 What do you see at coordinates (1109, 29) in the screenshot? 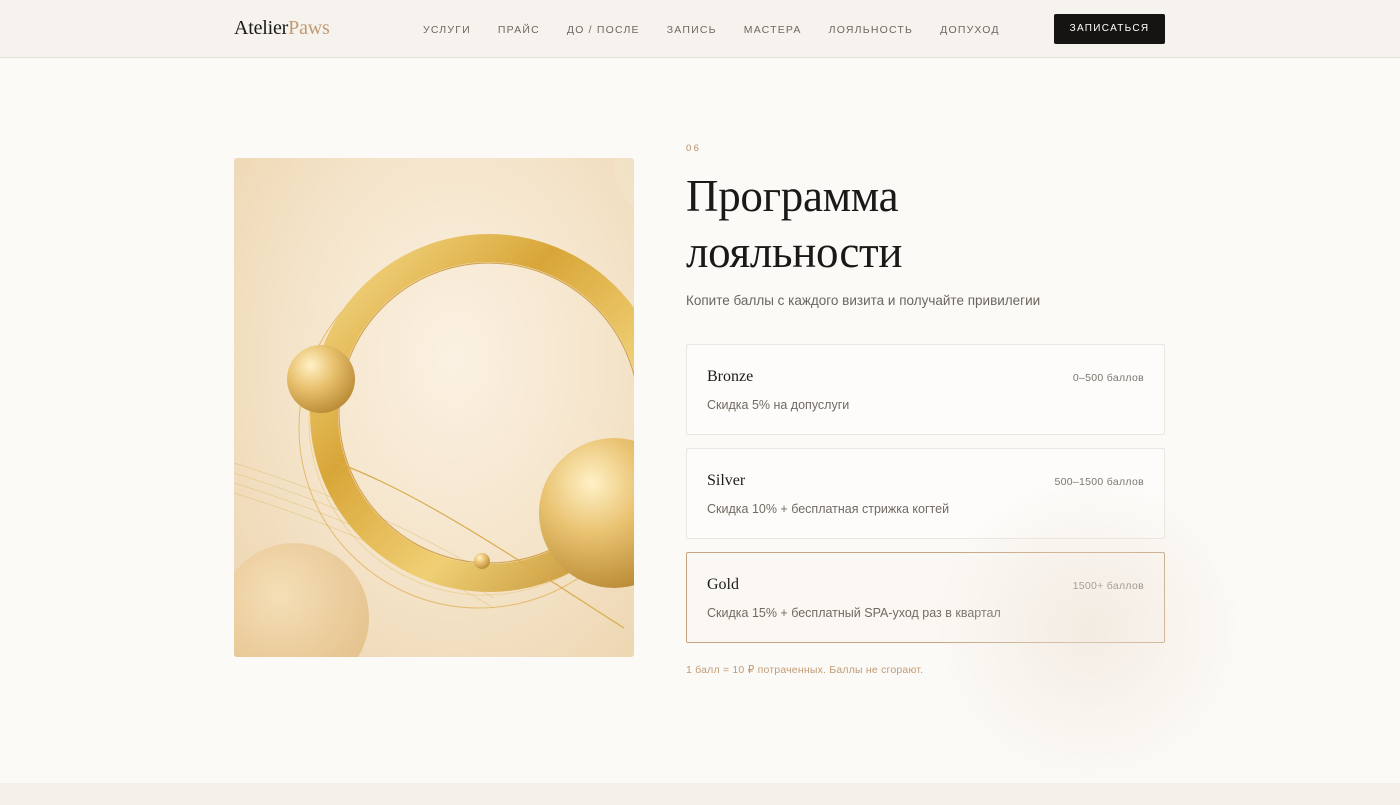
I see `book-button: ЗАПИСАТЬСЯ` at bounding box center [1109, 29].